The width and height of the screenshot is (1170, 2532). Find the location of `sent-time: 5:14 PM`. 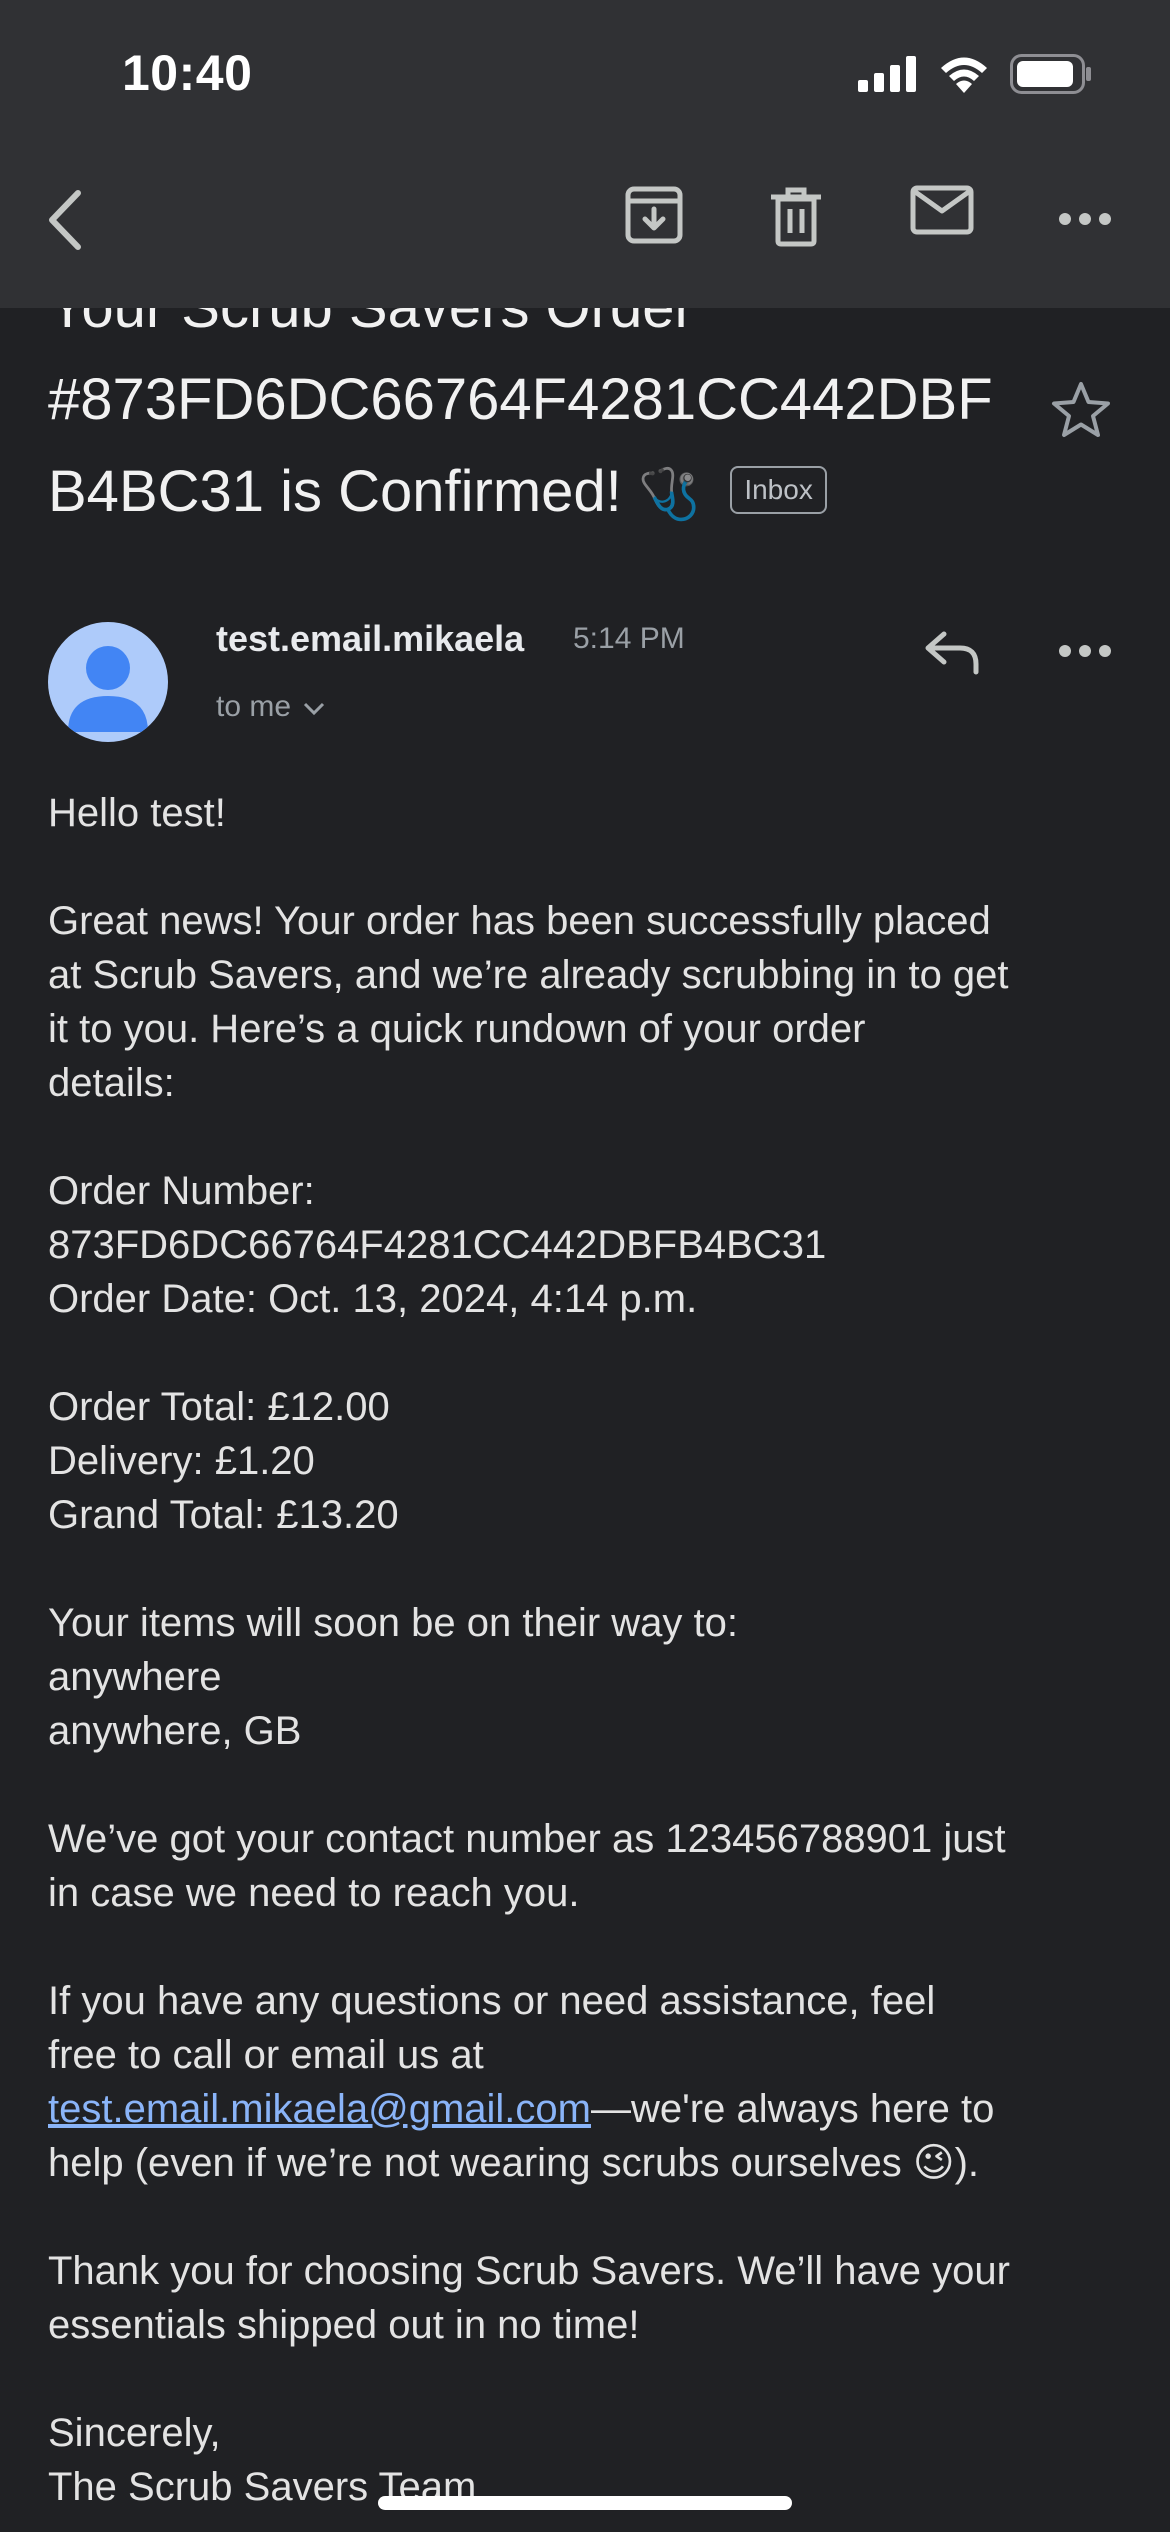

sent-time: 5:14 PM is located at coordinates (629, 638).